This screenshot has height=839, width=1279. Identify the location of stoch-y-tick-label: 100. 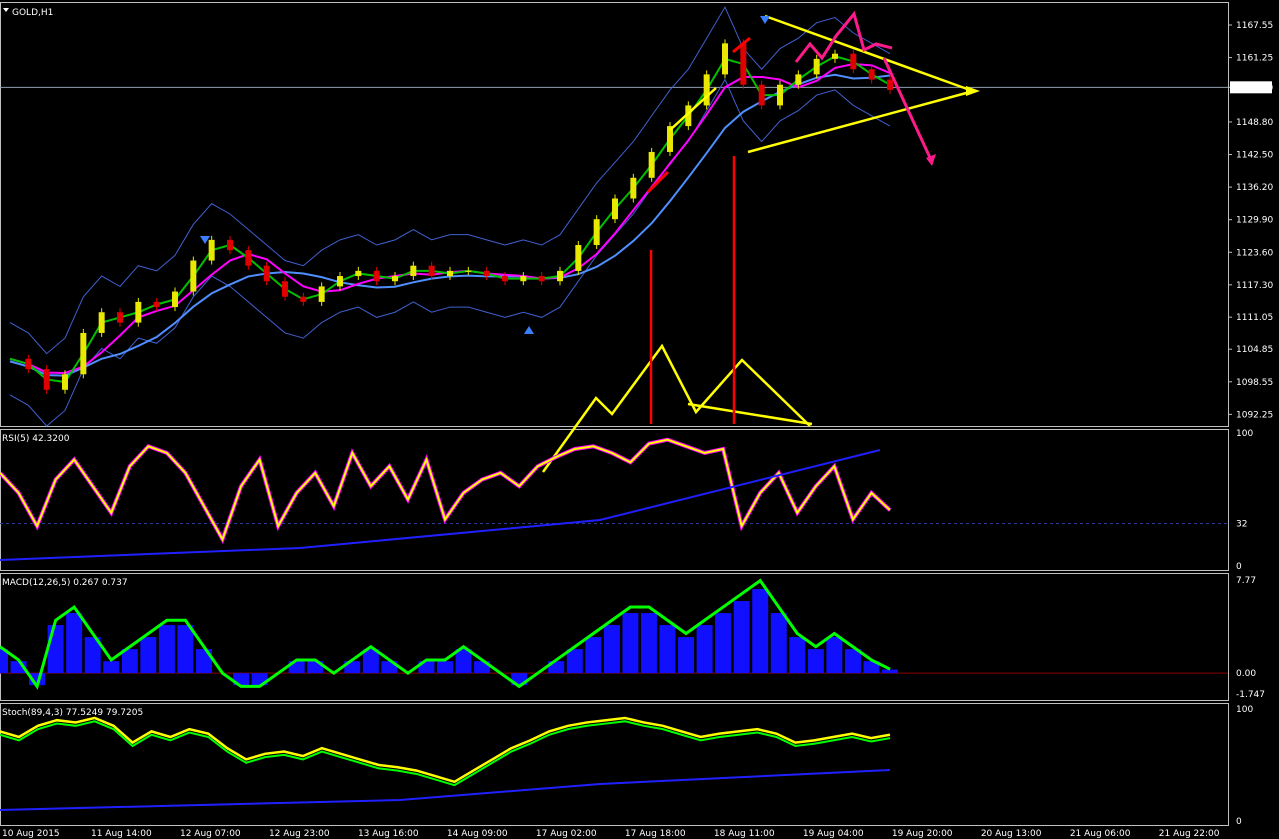
(1244, 710).